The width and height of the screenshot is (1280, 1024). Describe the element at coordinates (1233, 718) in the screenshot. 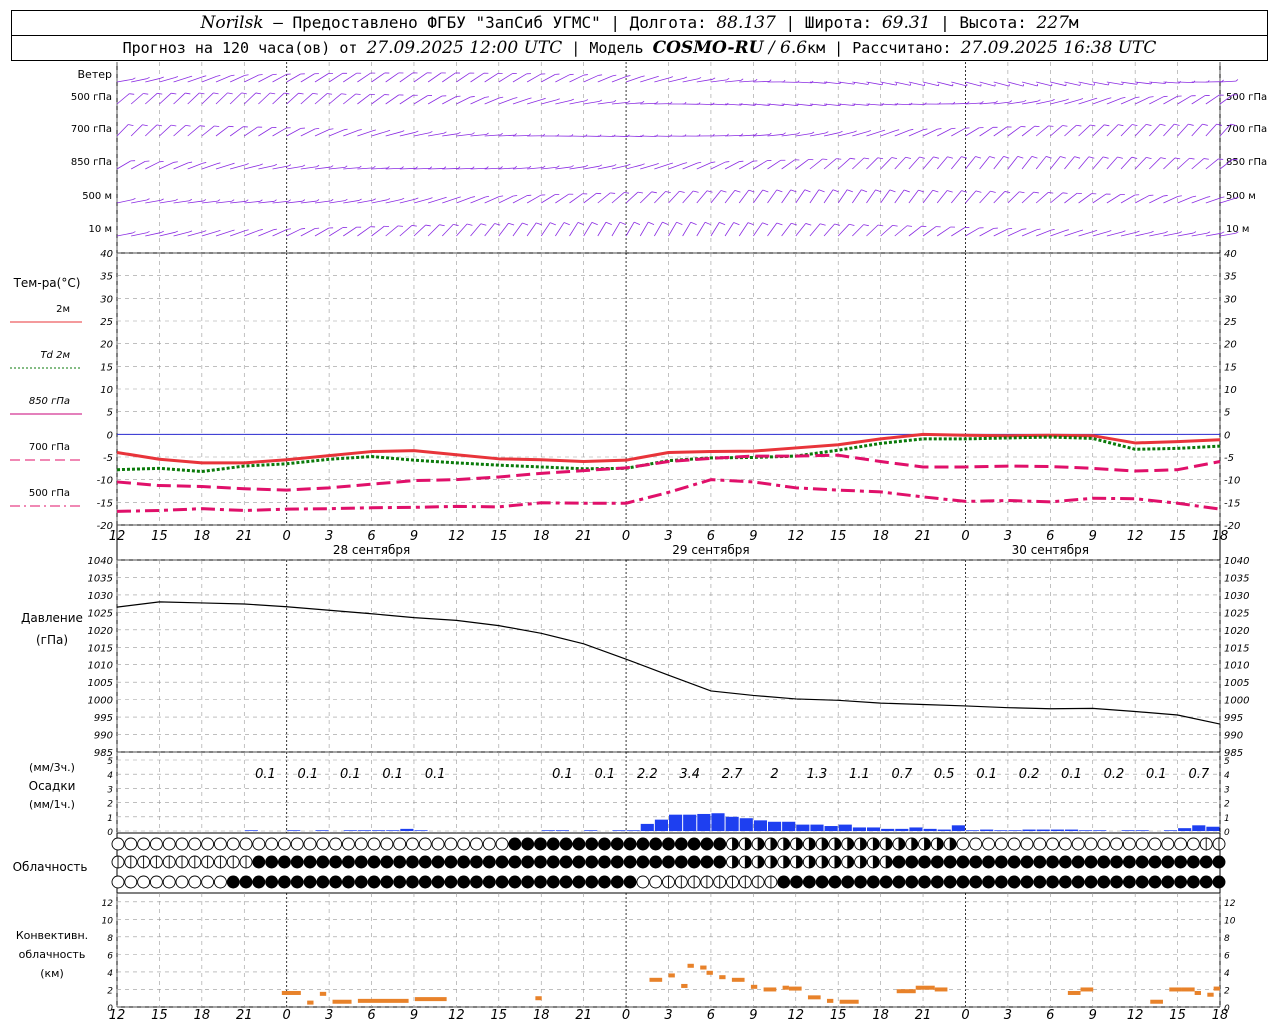

I see `pressure-ytick-right: 995` at that location.